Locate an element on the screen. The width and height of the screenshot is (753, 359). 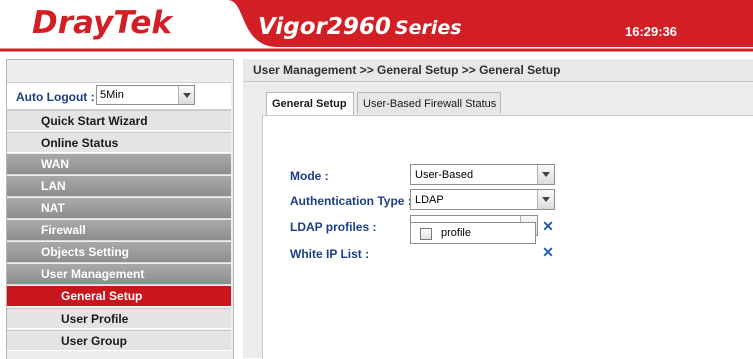
sidebar-item-quick-start-wizard: Quick Start Wizard is located at coordinates (119, 120).